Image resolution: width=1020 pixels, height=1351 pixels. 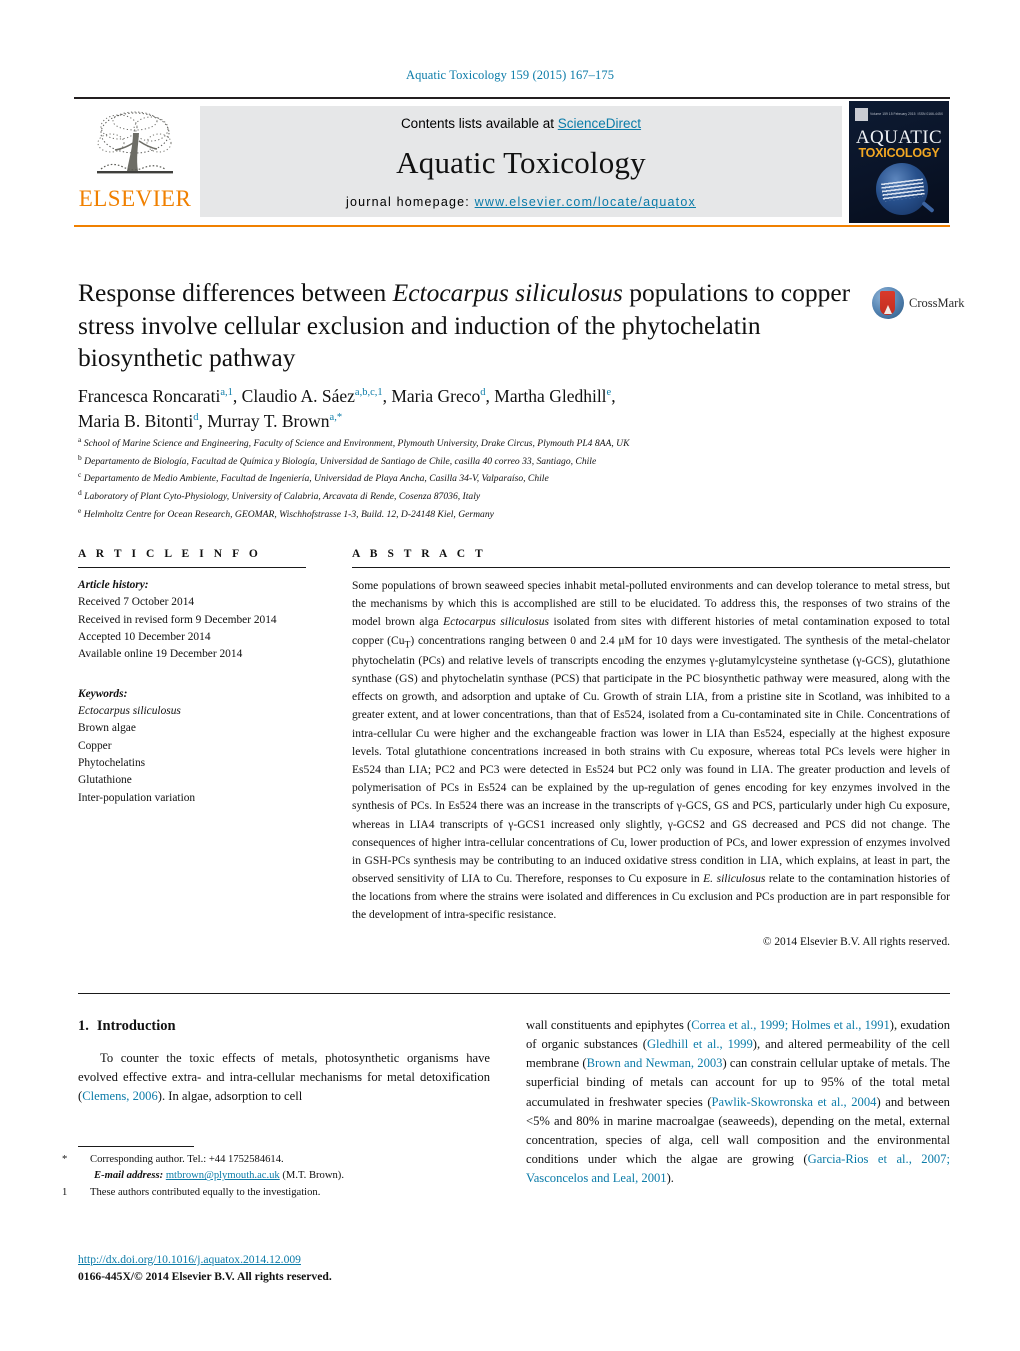 I want to click on article-info-divider, so click(x=192, y=567).